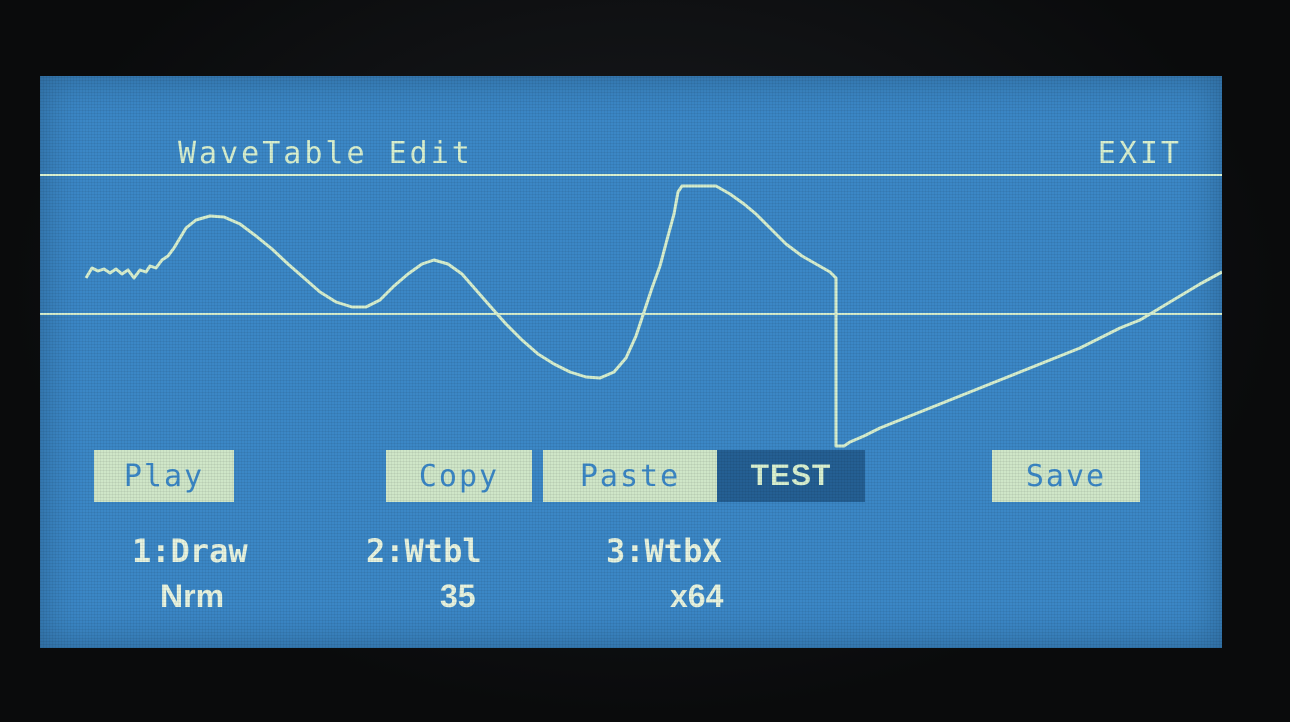 This screenshot has height=722, width=1290. I want to click on test-button: TEST, so click(791, 476).